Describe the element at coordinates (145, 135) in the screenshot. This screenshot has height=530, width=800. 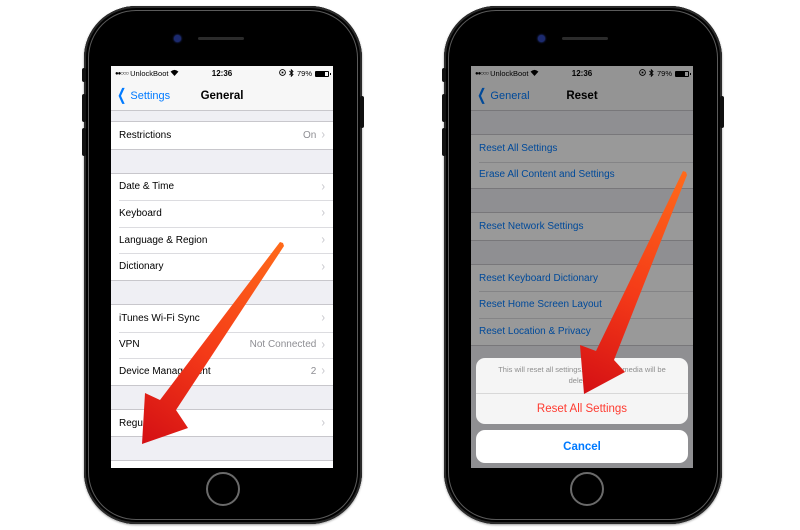
I see `row-label: Restrictions` at that location.